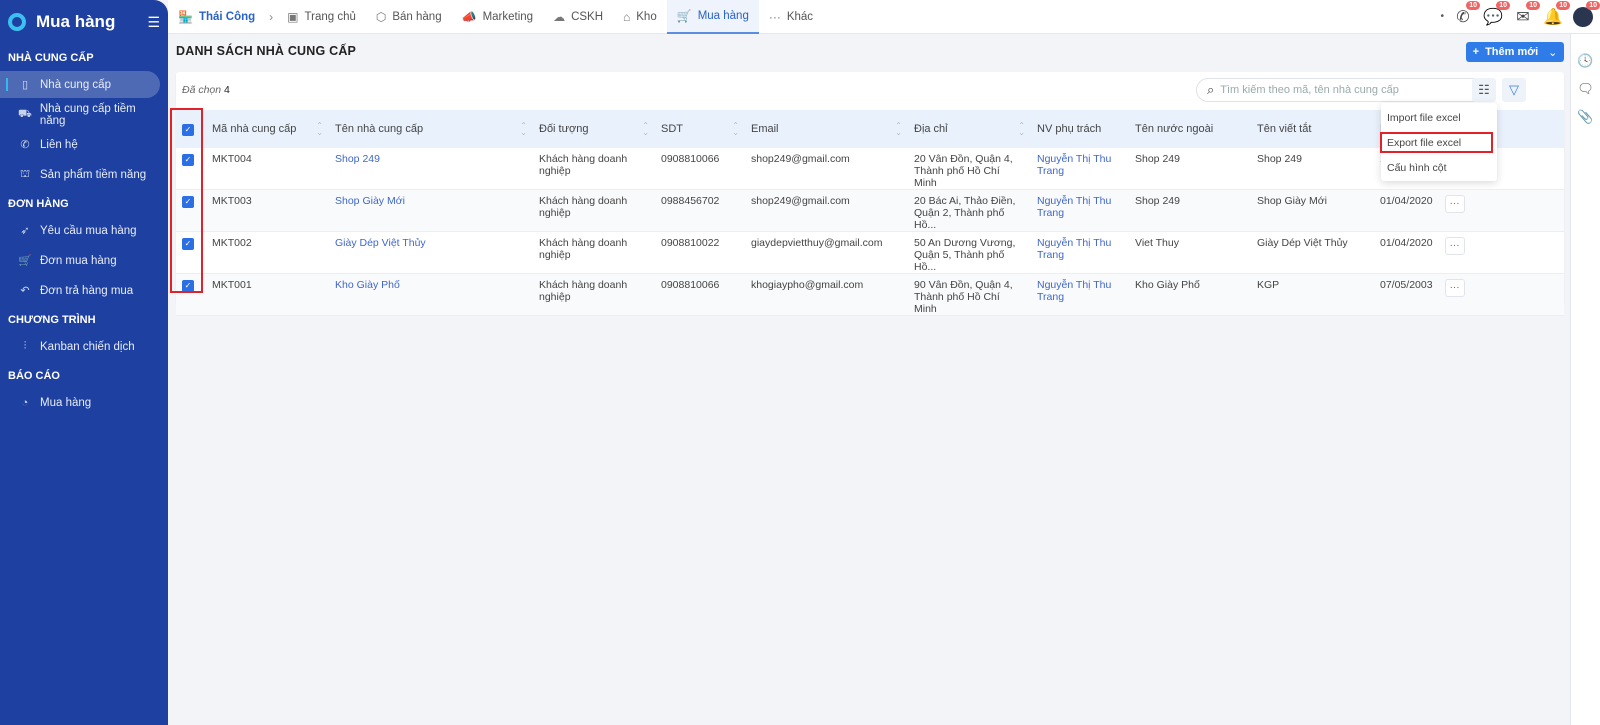 This screenshot has width=1600, height=725. I want to click on nav-tab: ⌂ Kho, so click(640, 17).